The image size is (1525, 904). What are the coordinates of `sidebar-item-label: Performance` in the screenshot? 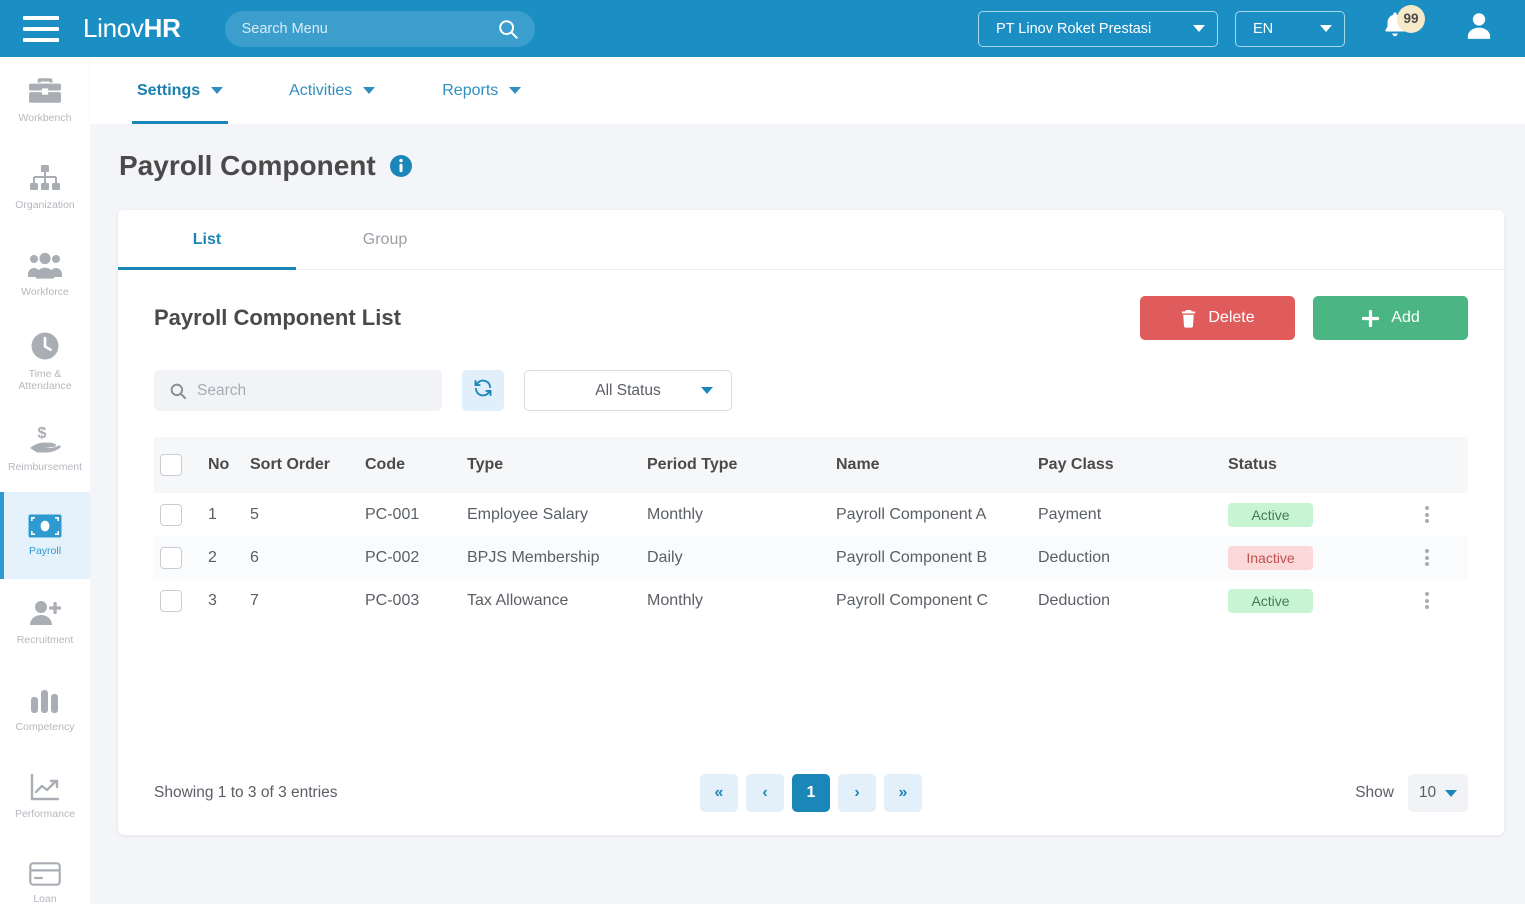 It's located at (45, 814).